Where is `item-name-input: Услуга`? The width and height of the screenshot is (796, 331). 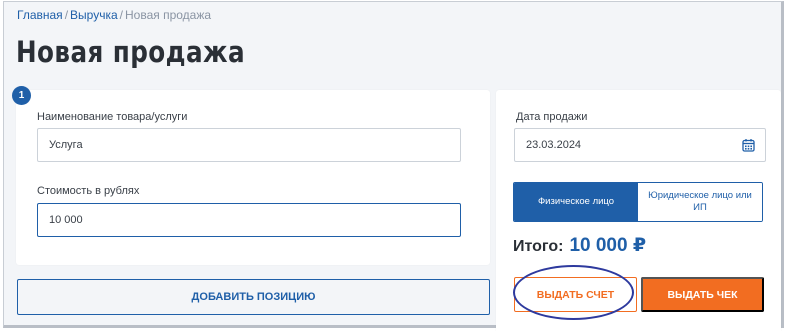
item-name-input: Услуга is located at coordinates (249, 145).